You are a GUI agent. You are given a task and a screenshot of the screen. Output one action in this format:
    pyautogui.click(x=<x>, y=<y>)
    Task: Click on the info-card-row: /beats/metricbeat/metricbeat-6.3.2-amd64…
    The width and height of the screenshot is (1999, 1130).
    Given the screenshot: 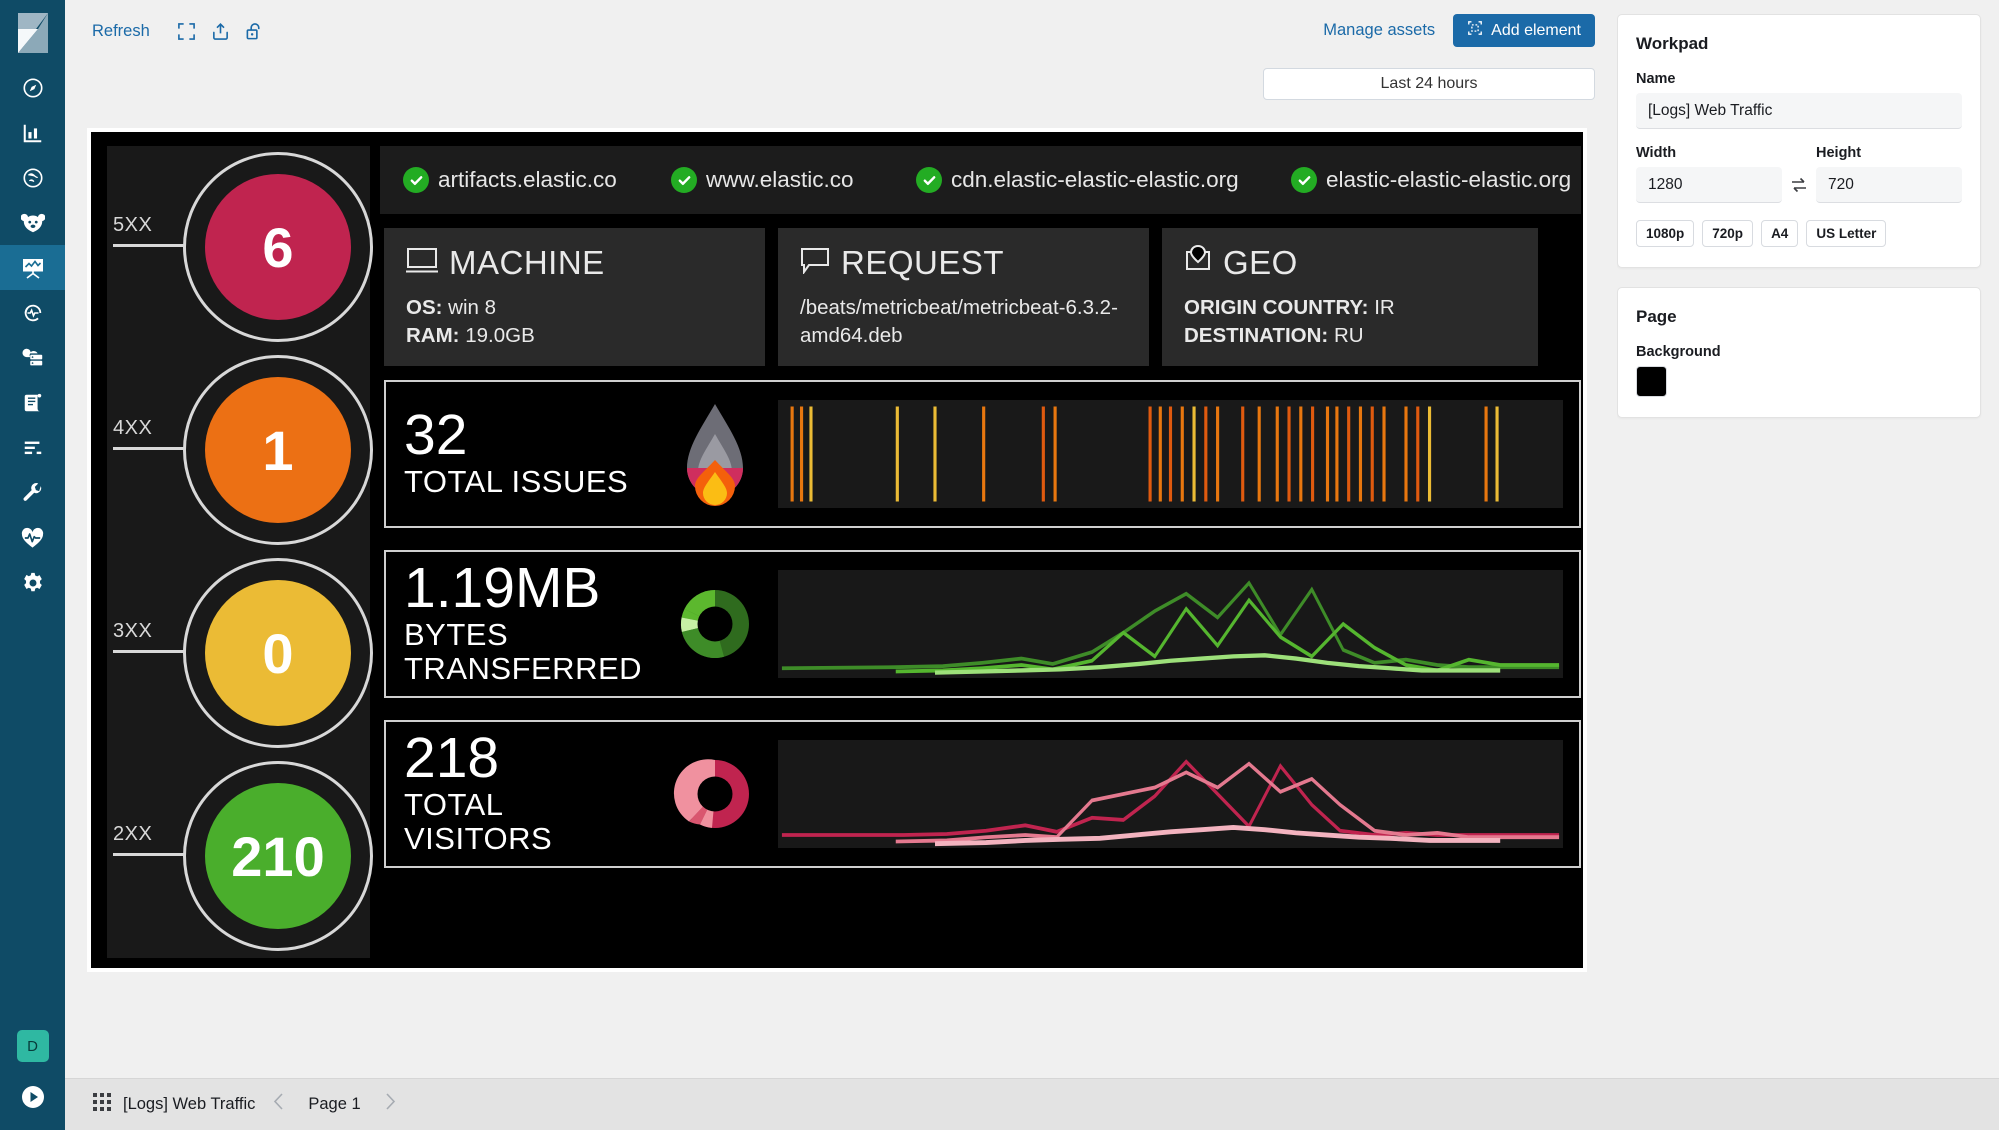 What is the action you would take?
    pyautogui.click(x=963, y=322)
    